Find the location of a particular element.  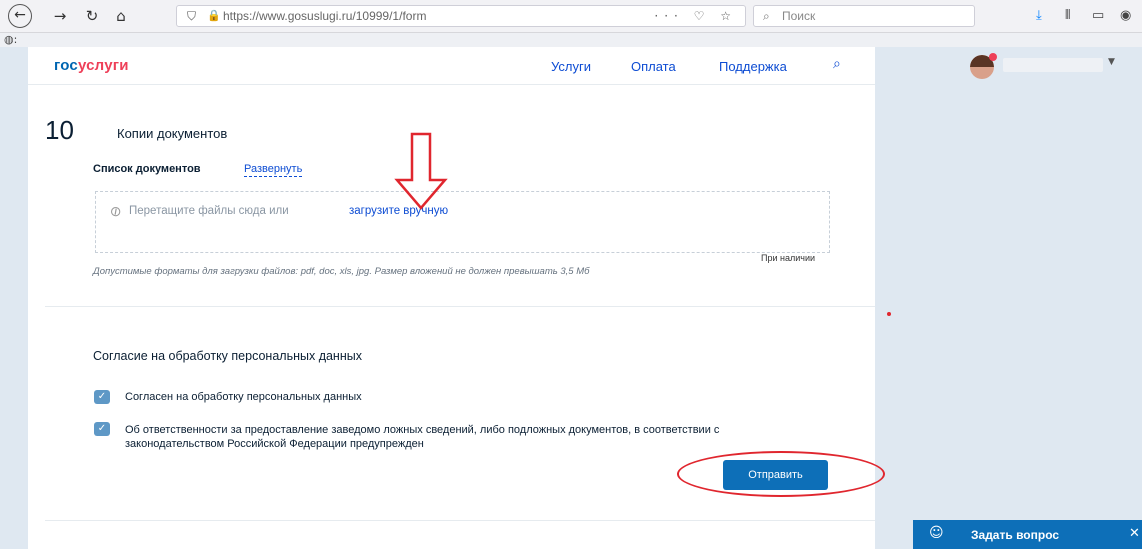

step-title: Копии документов is located at coordinates (172, 133).